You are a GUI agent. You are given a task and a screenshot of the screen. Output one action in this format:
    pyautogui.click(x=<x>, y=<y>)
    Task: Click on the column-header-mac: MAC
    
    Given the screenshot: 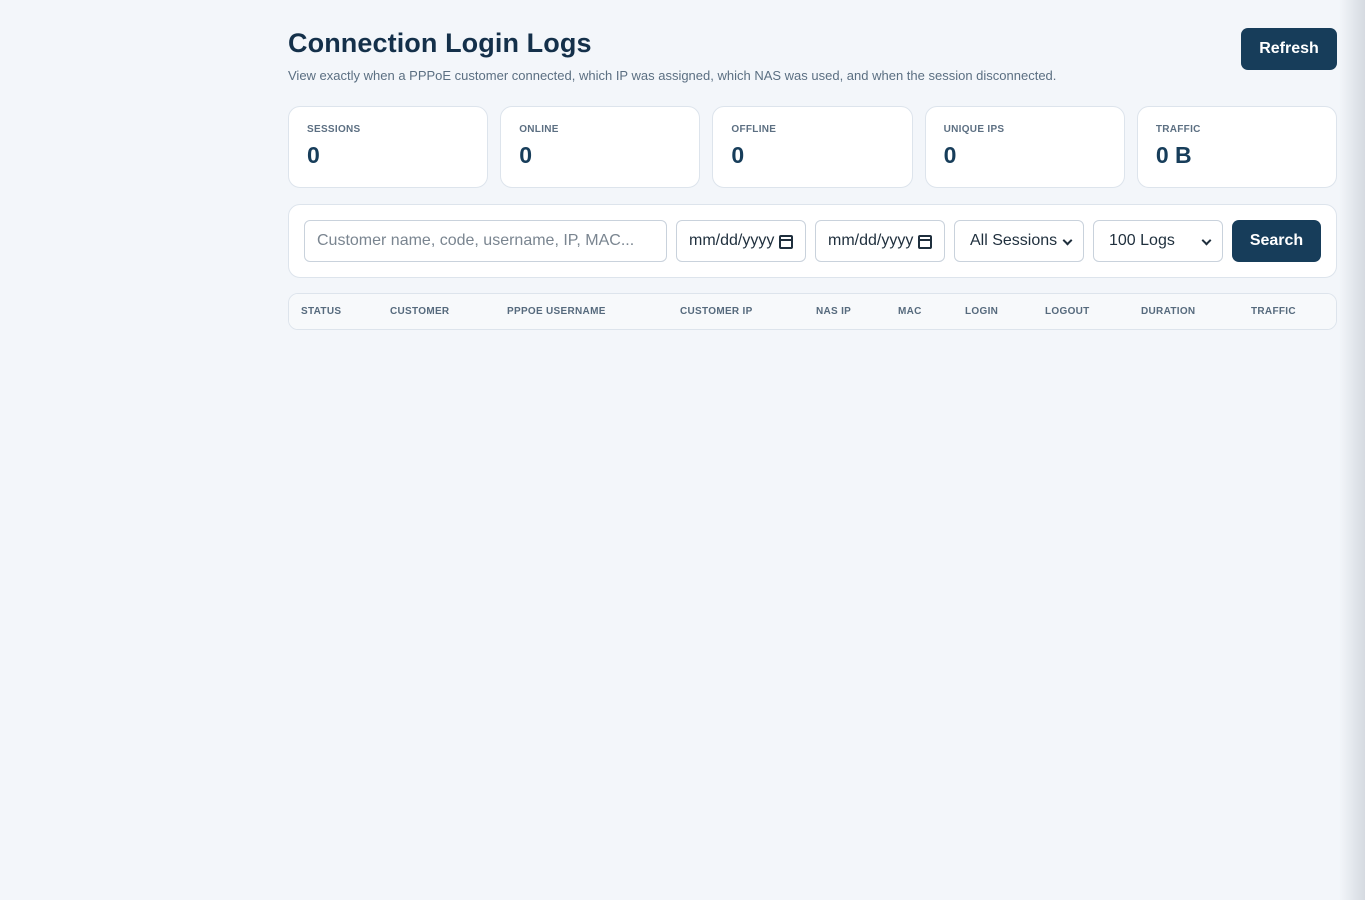 What is the action you would take?
    pyautogui.click(x=910, y=311)
    